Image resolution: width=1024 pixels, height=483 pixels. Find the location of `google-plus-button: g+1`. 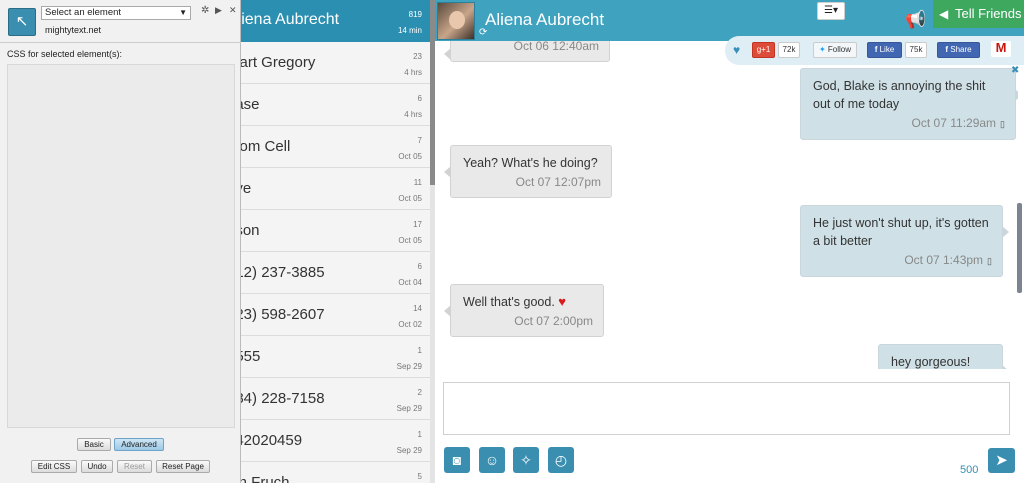

google-plus-button: g+1 is located at coordinates (763, 50).